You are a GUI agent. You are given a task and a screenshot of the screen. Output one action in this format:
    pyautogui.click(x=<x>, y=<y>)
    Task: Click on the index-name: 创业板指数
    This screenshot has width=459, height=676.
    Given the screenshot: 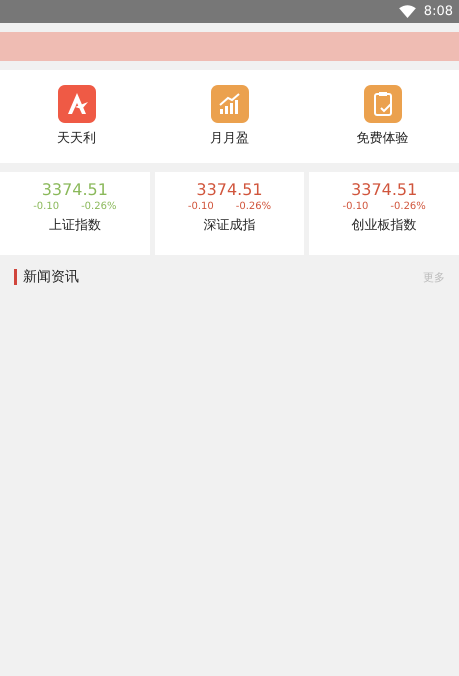 What is the action you would take?
    pyautogui.click(x=384, y=225)
    